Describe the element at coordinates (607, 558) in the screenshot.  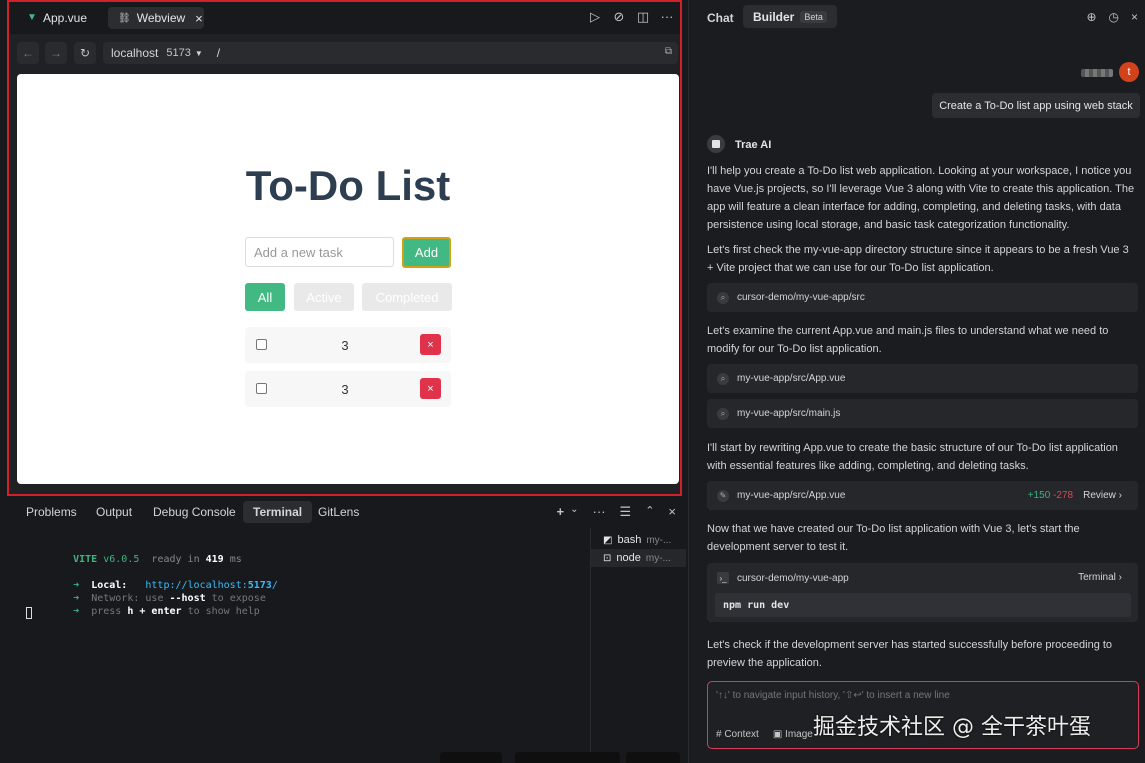
I see `terminal-icon: ⊡` at that location.